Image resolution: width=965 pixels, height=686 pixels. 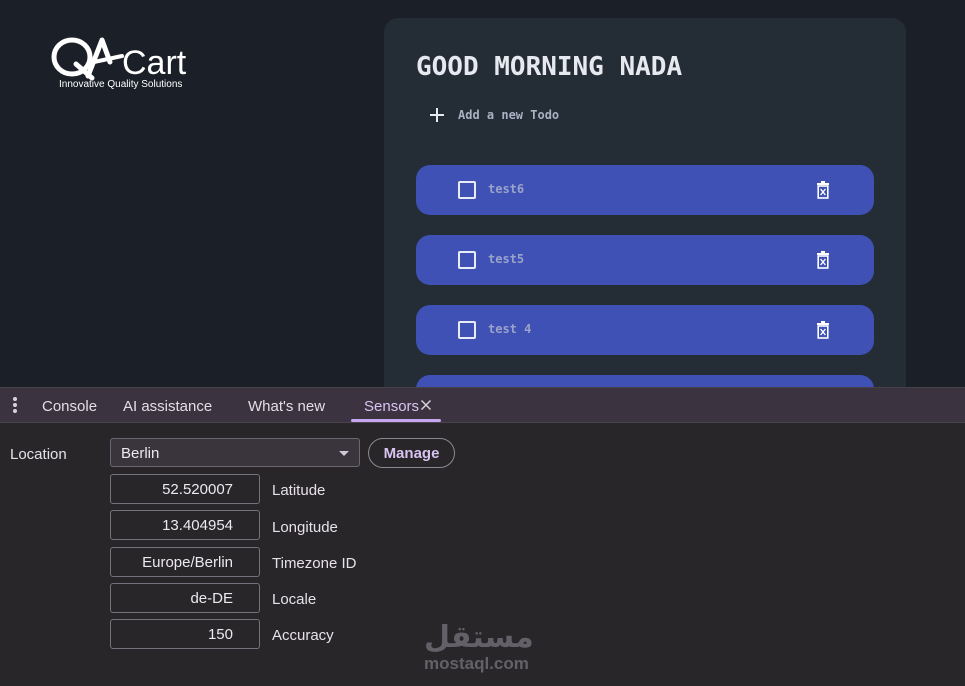 I want to click on active-tab-indicator, so click(x=396, y=420).